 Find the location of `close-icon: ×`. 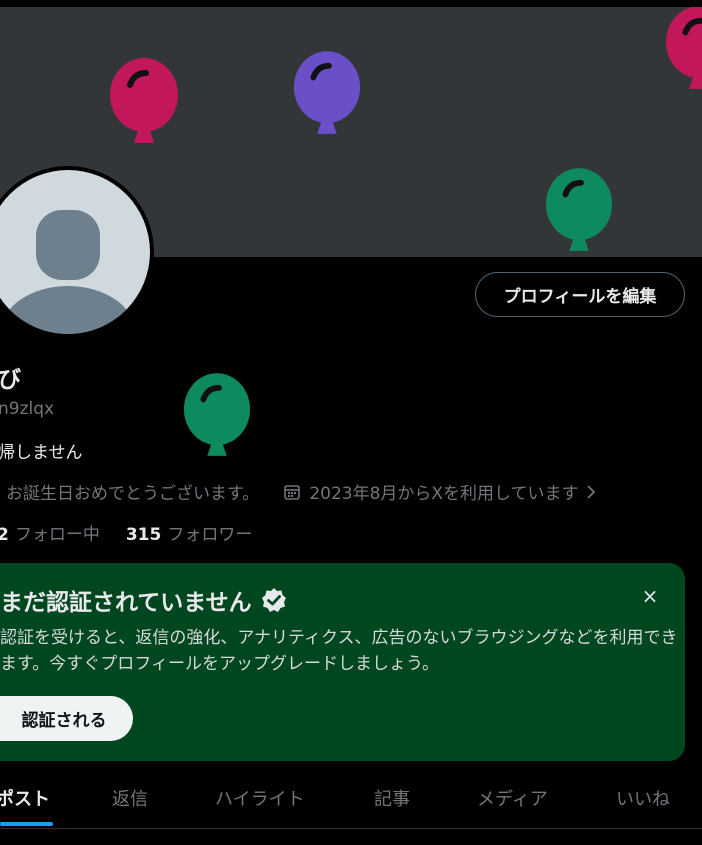

close-icon: × is located at coordinates (650, 596).